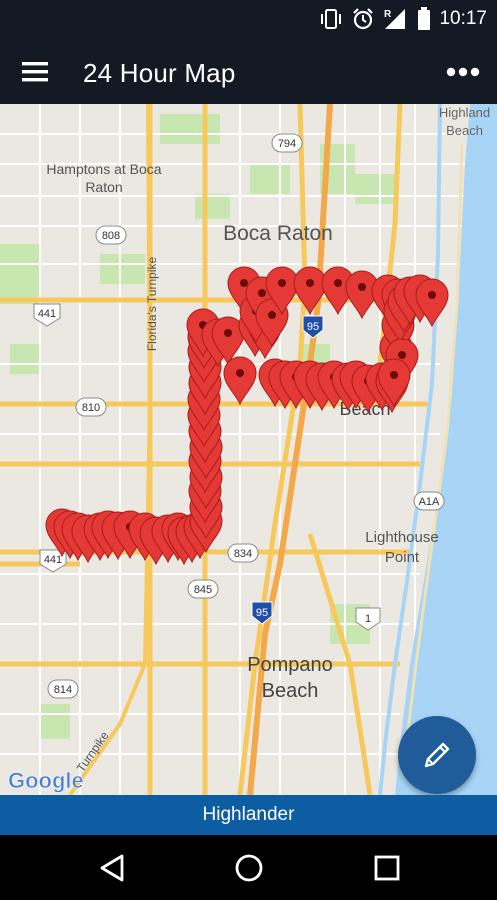 The height and width of the screenshot is (900, 497). Describe the element at coordinates (248, 815) in the screenshot. I see `bottom-banner: Highlander` at that location.